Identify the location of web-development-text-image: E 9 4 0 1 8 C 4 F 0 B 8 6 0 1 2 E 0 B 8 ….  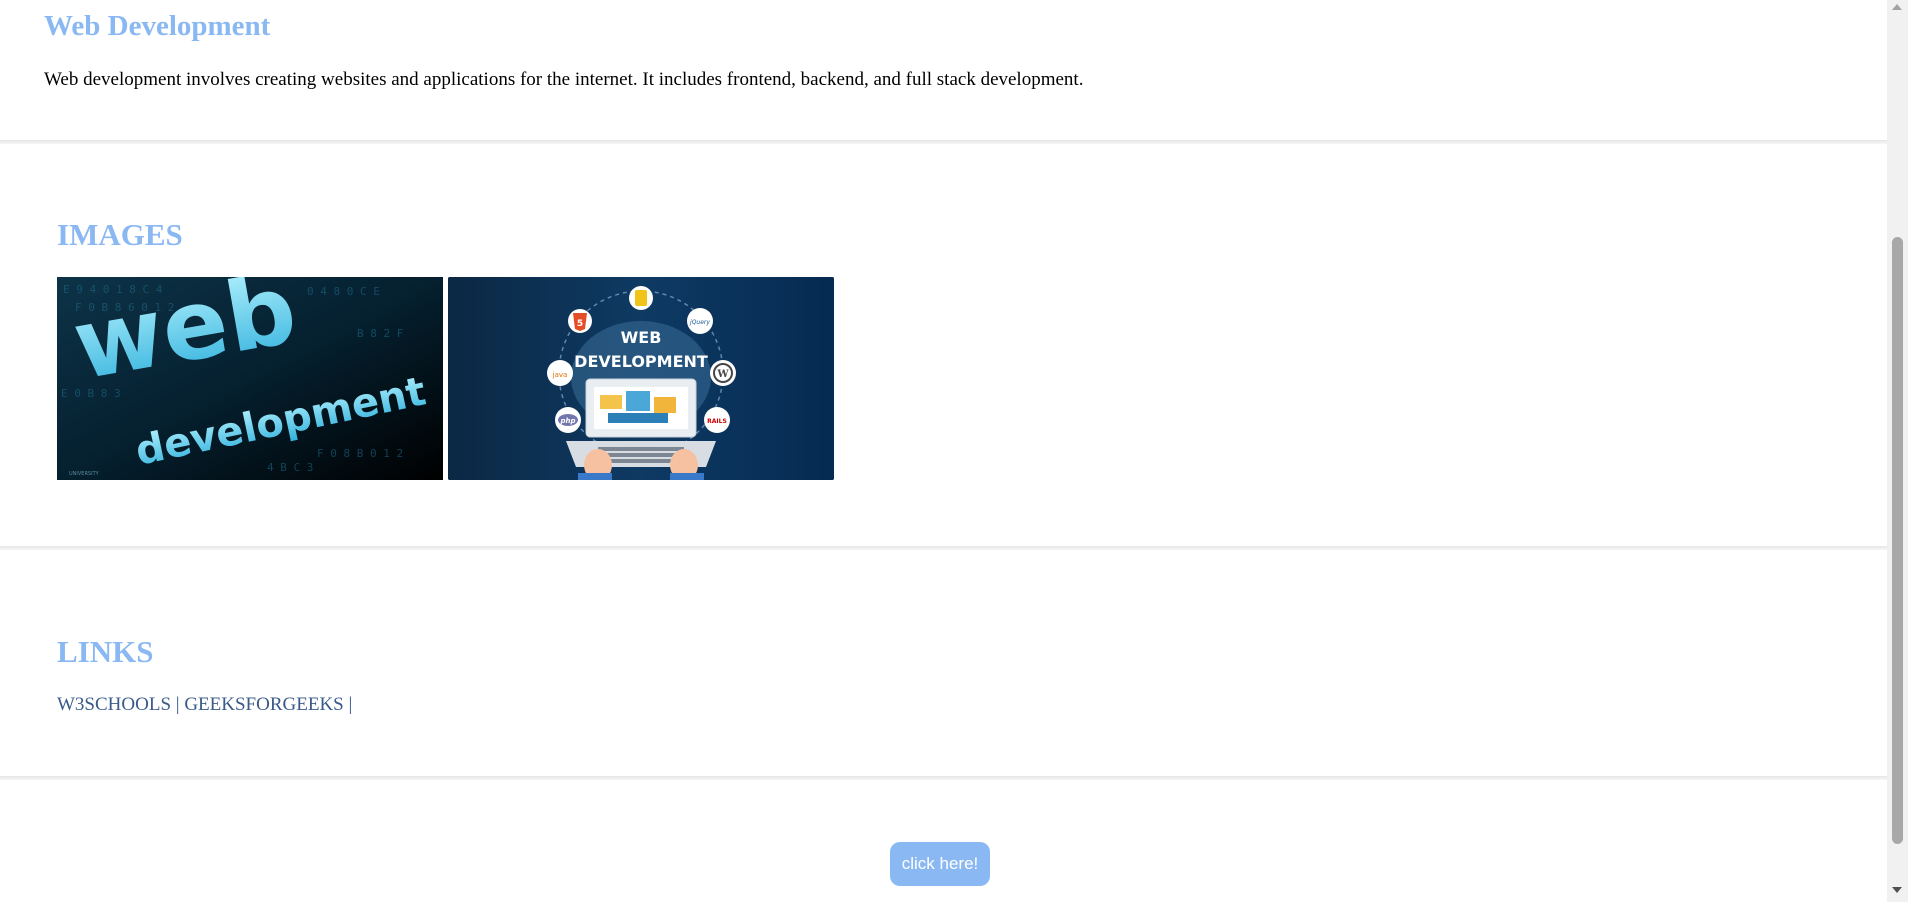
(250, 378).